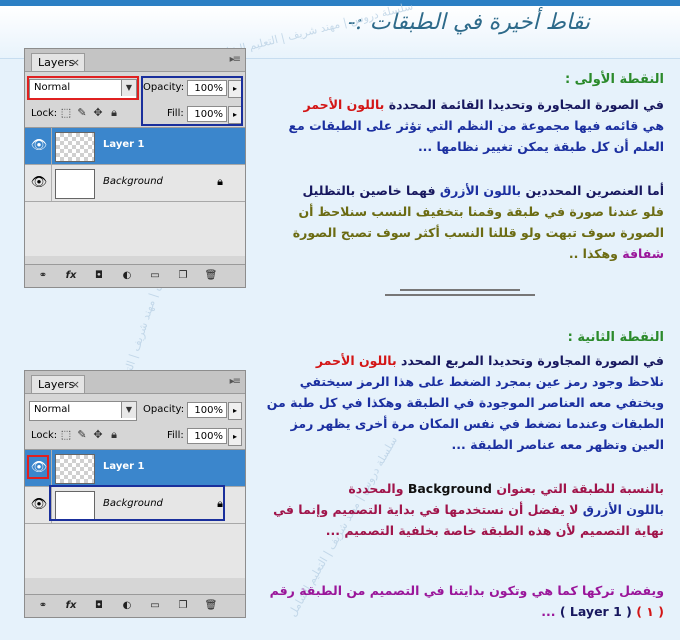  What do you see at coordinates (449, 488) in the screenshot?
I see `text: Background` at bounding box center [449, 488].